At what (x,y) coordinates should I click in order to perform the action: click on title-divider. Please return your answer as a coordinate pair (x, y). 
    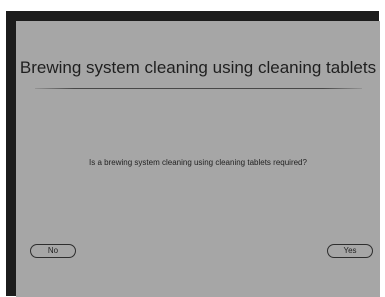
    Looking at the image, I should click on (198, 88).